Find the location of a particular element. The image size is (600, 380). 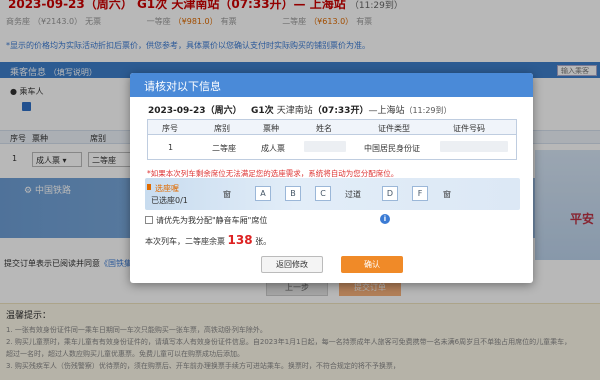

row-seq: 1 is located at coordinates (171, 147).